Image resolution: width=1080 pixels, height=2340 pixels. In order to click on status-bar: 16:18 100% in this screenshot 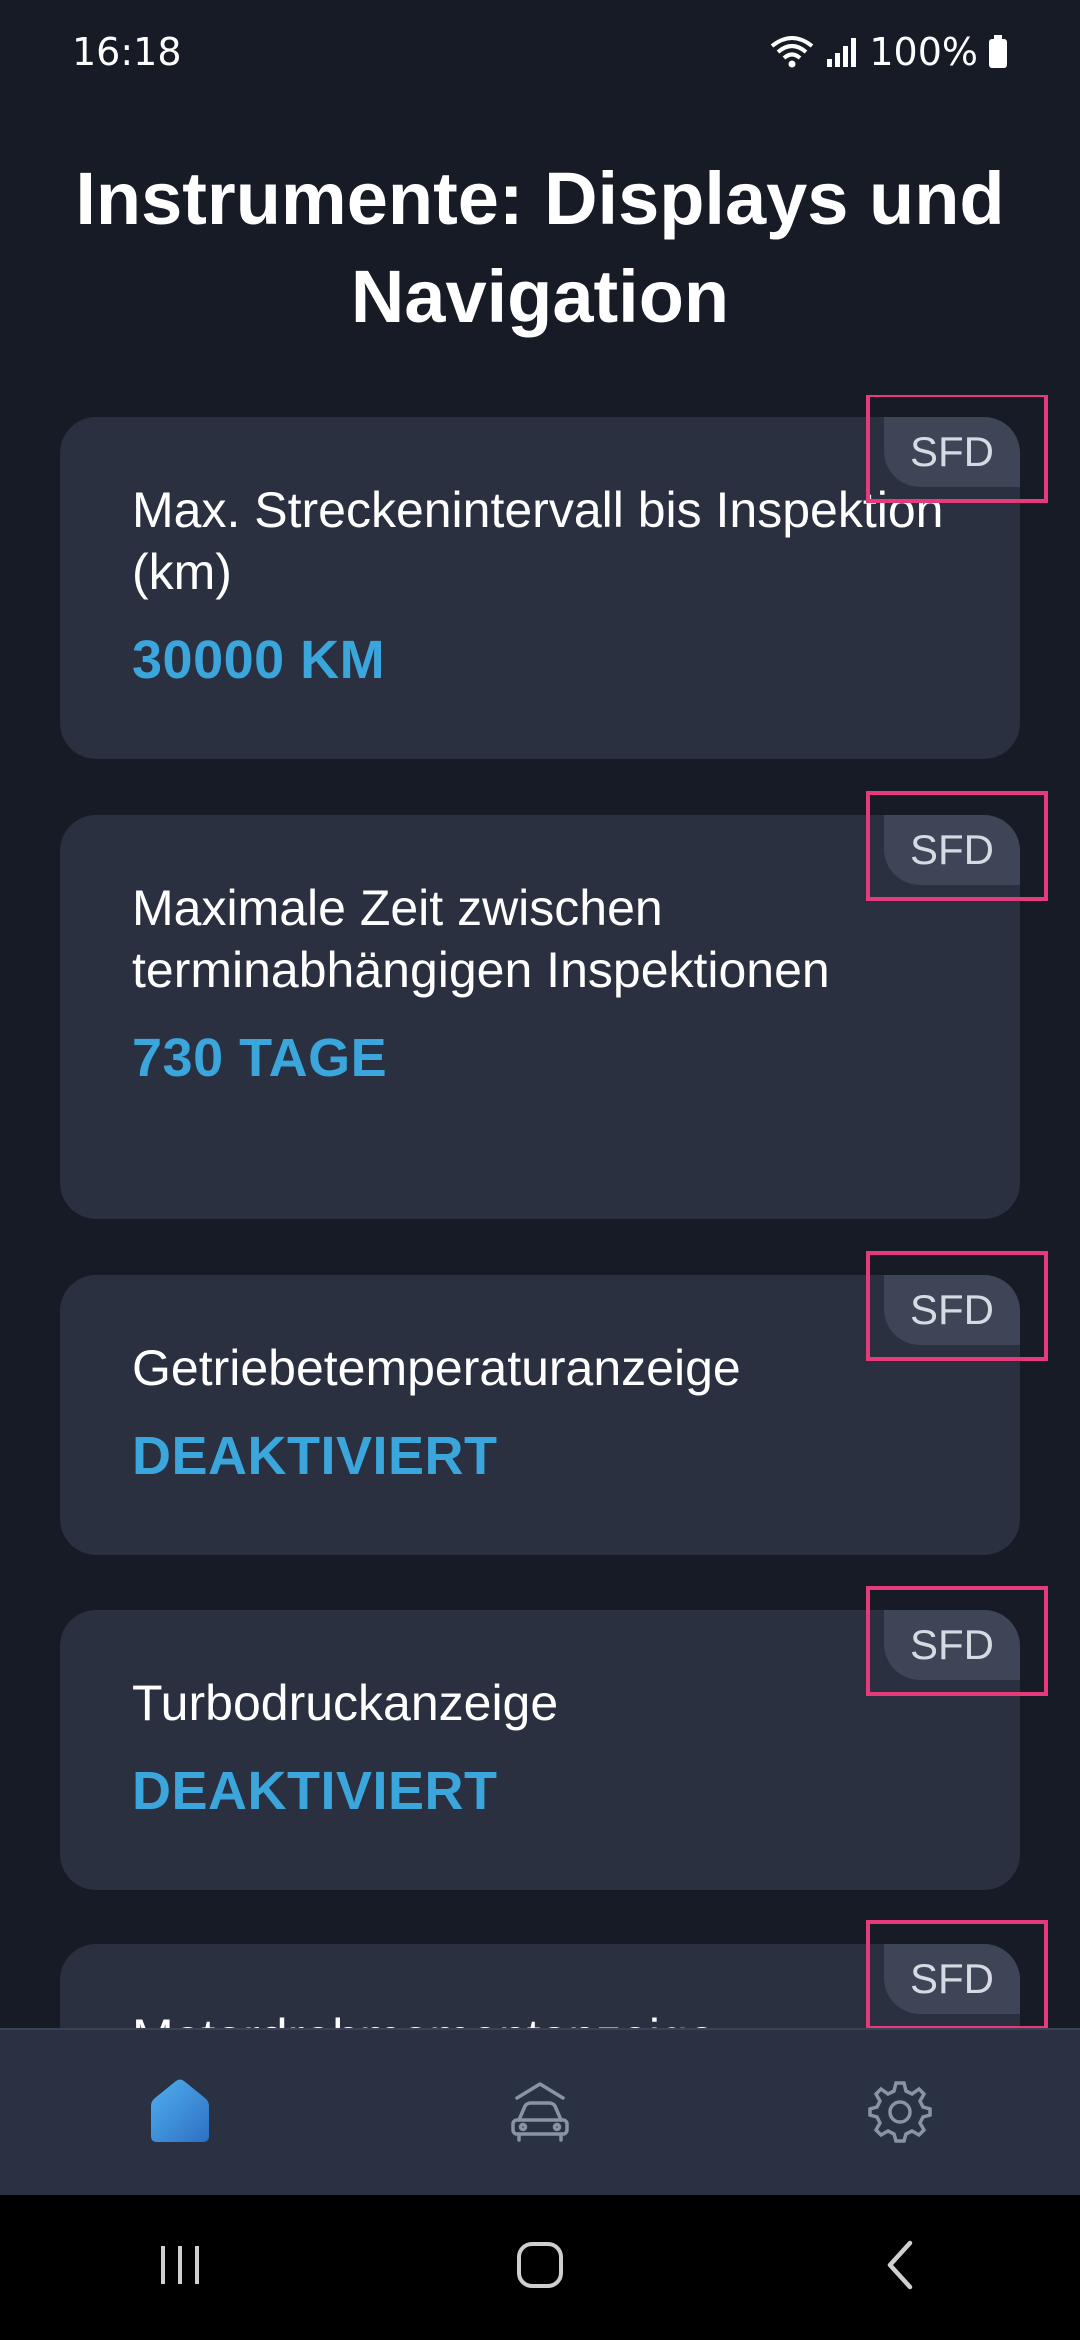, I will do `click(540, 52)`.